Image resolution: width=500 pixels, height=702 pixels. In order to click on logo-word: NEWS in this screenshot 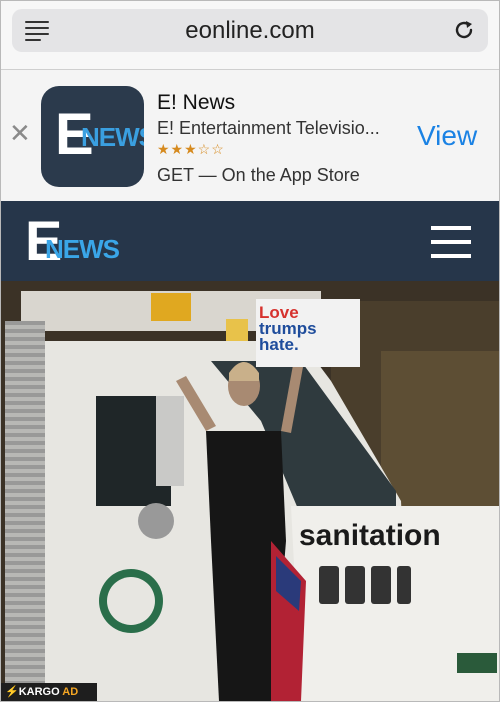, I will do `click(82, 249)`.